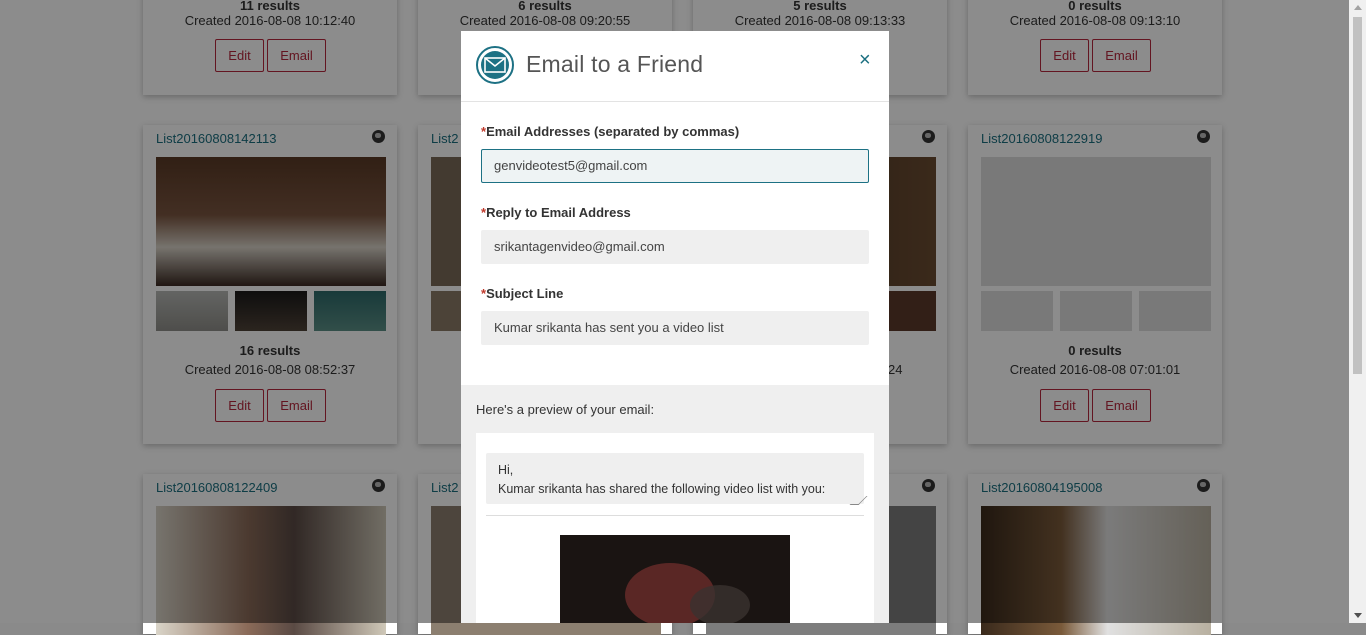  Describe the element at coordinates (565, 409) in the screenshot. I see `preview-label: Here's a preview of your email:` at that location.